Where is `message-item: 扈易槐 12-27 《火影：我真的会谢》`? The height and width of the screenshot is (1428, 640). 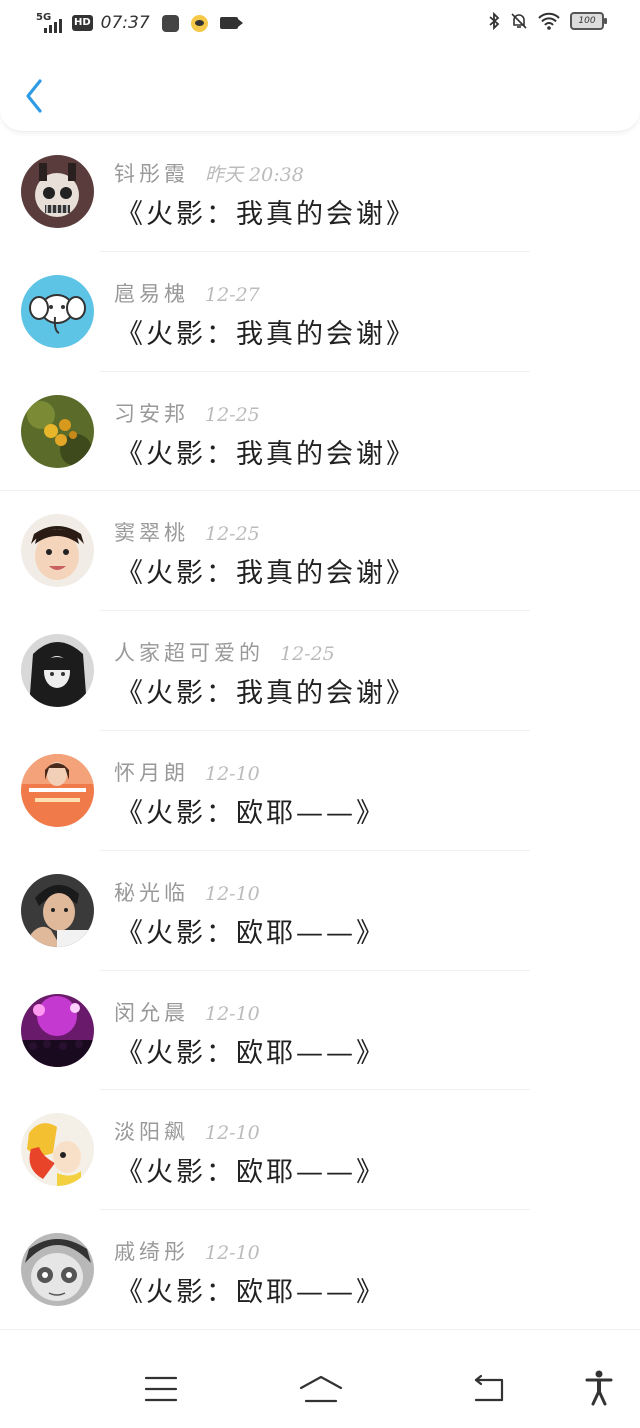 message-item: 扈易槐 12-27 《火影：我真的会谢》 is located at coordinates (320, 312).